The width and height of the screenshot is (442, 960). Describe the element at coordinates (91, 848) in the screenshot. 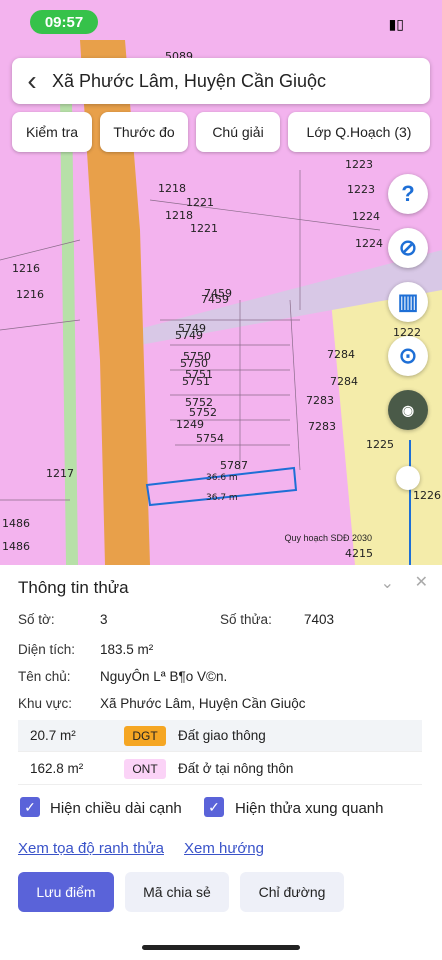

I see `coords-link: Xem tọa độ ranh thửa` at that location.